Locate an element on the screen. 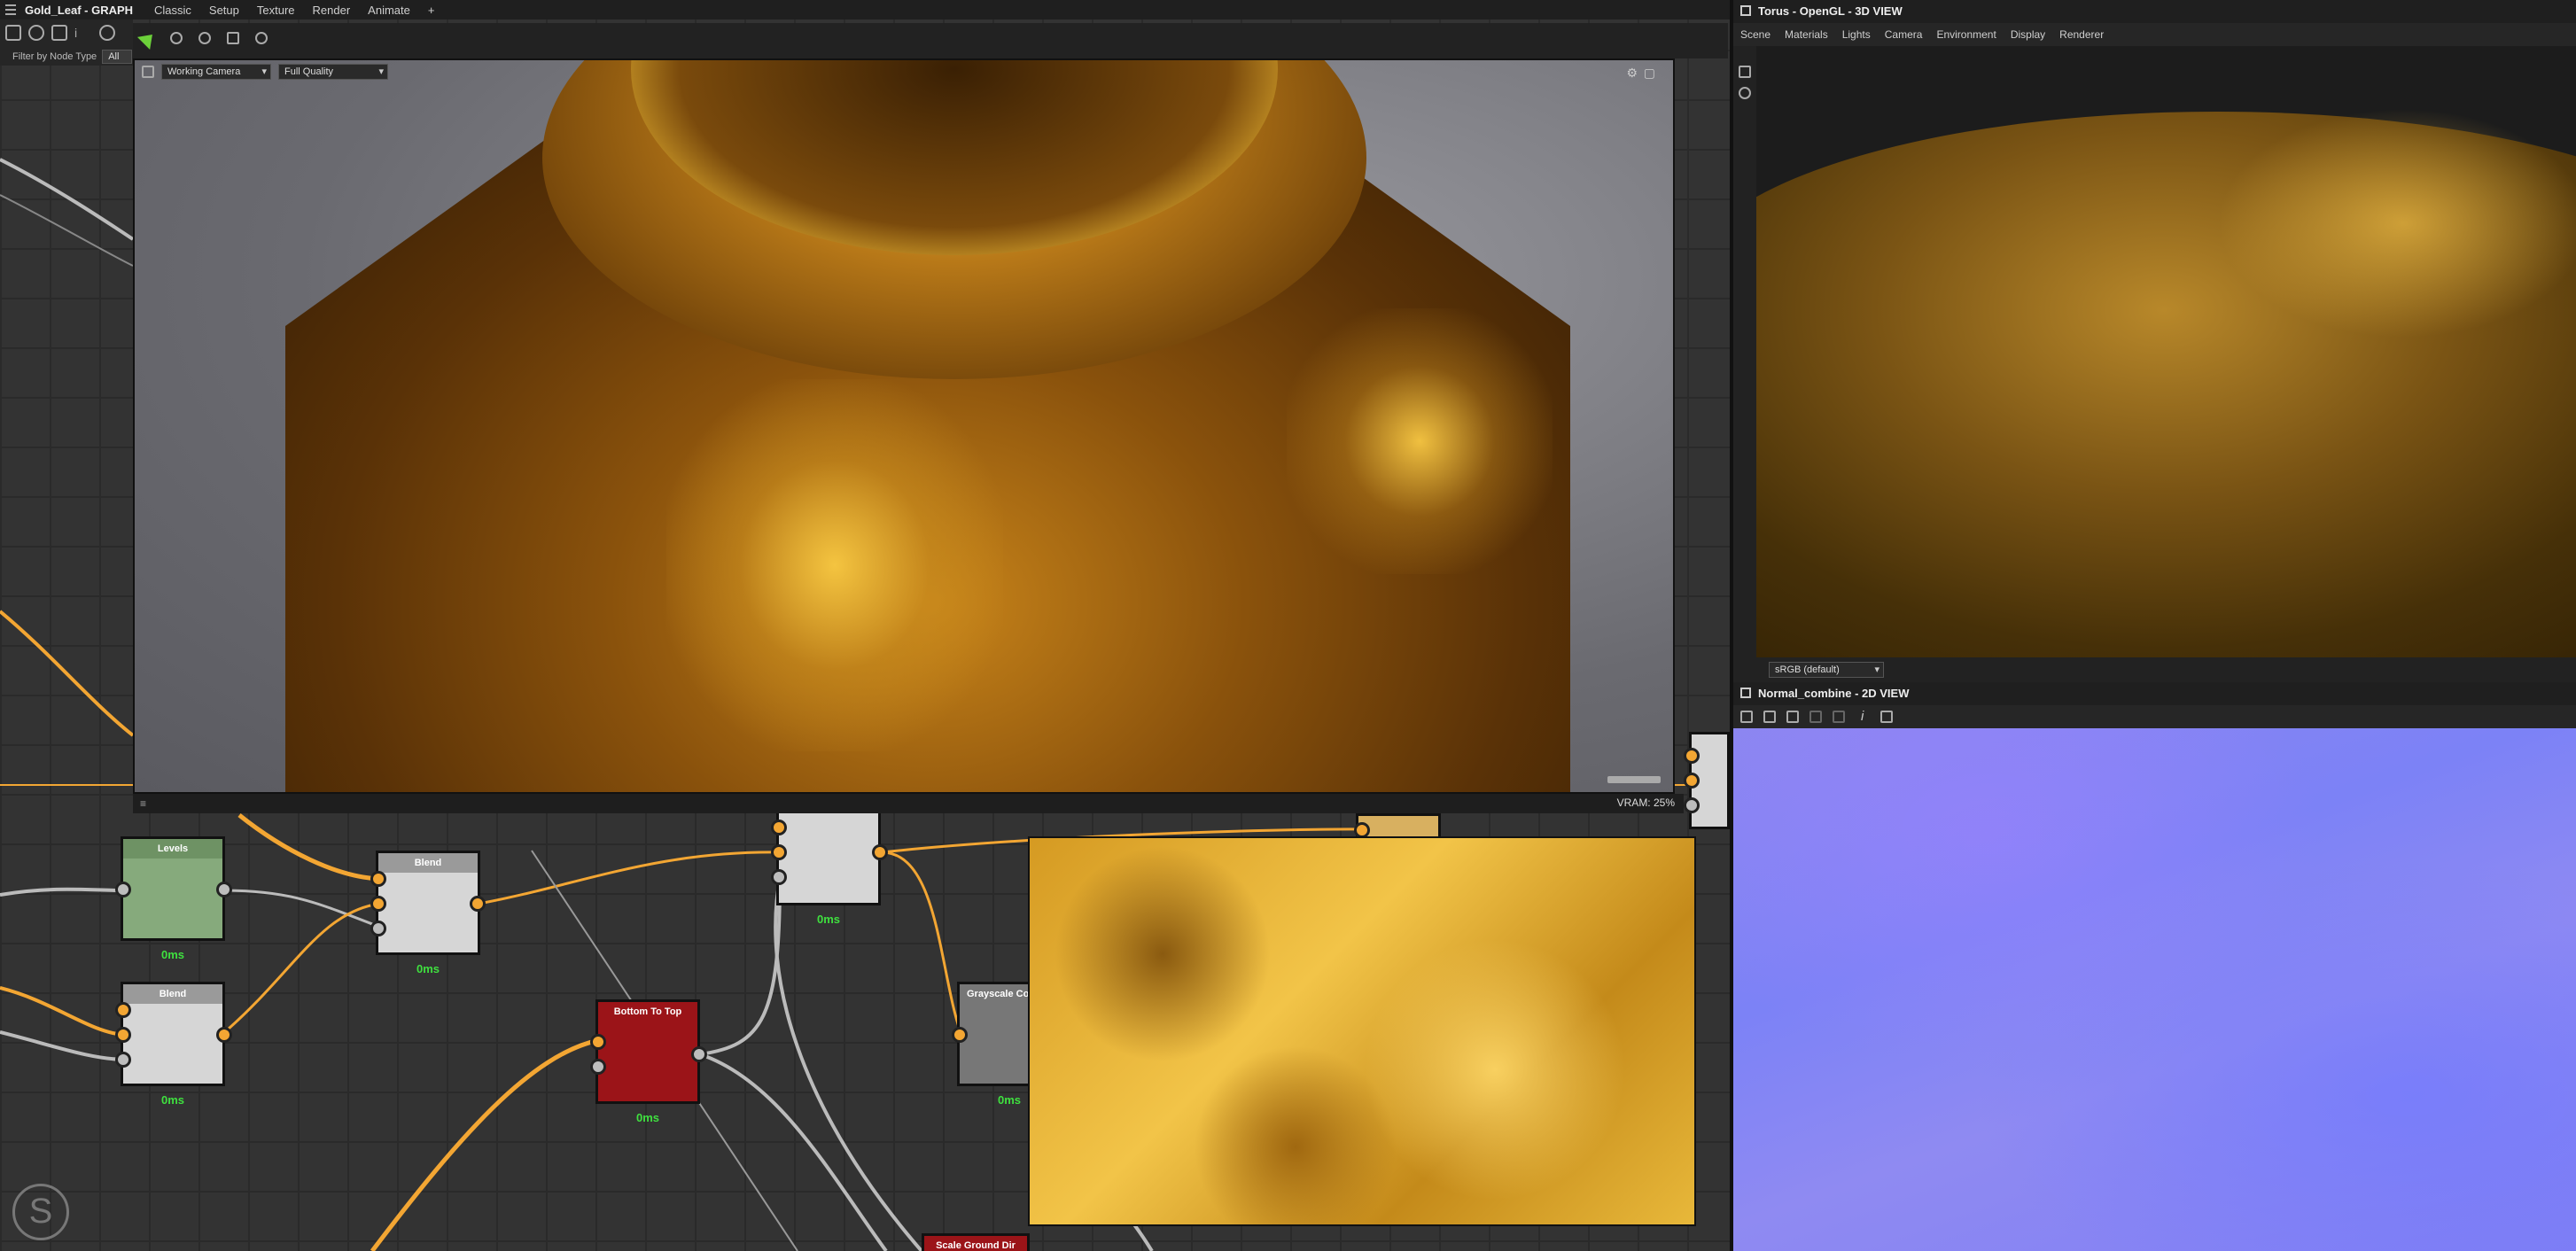  search-icon is located at coordinates (107, 33).